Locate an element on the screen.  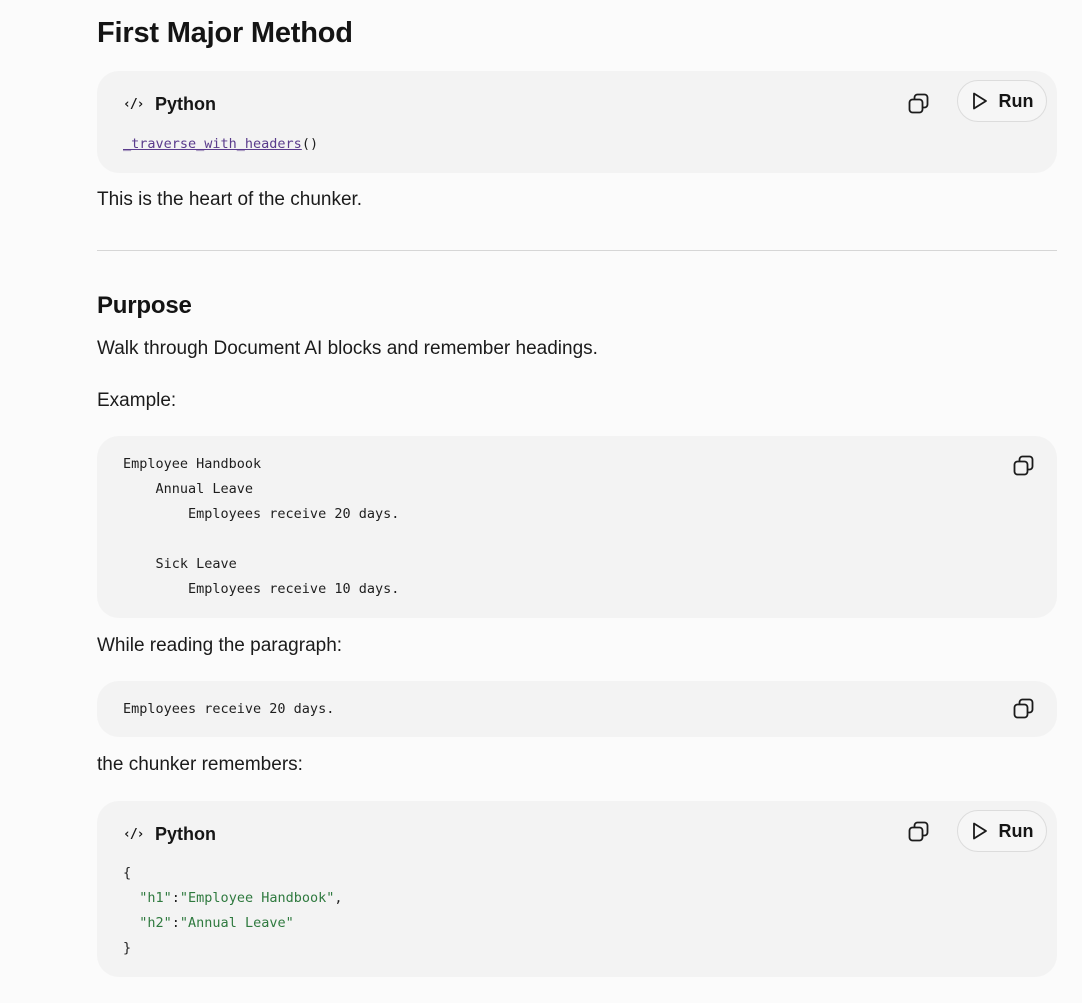
divider is located at coordinates (577, 250).